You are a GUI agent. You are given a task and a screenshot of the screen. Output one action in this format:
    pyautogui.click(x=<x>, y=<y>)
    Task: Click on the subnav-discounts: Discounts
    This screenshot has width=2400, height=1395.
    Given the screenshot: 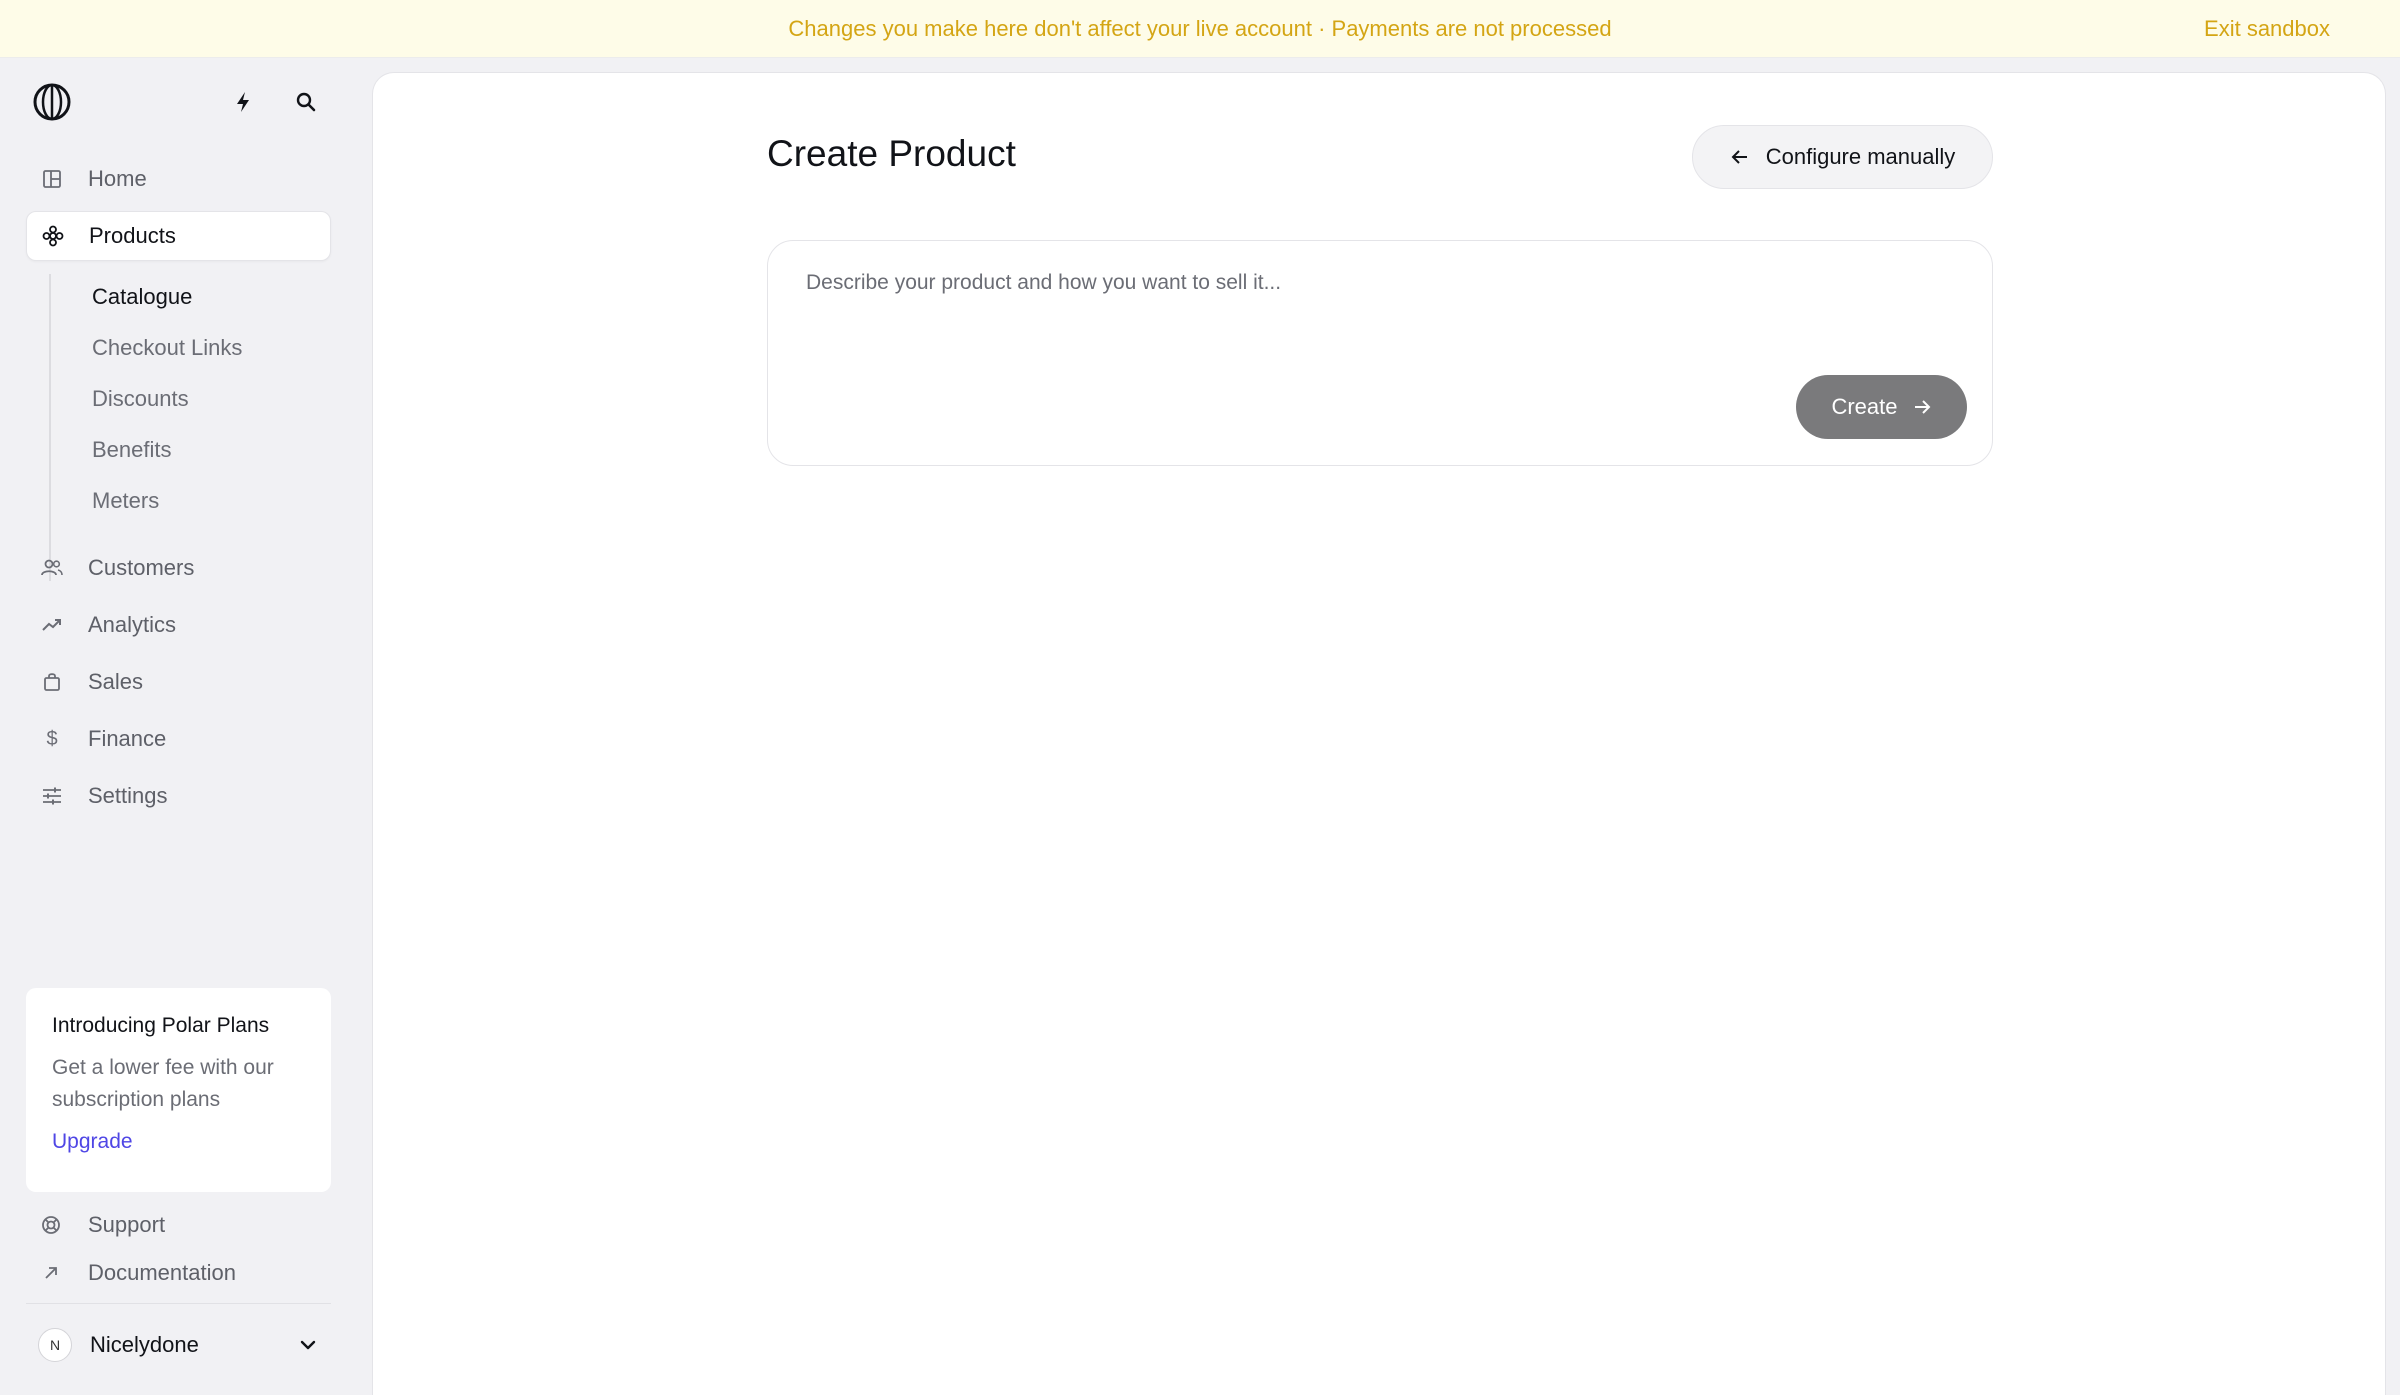 What is the action you would take?
    pyautogui.click(x=140, y=399)
    